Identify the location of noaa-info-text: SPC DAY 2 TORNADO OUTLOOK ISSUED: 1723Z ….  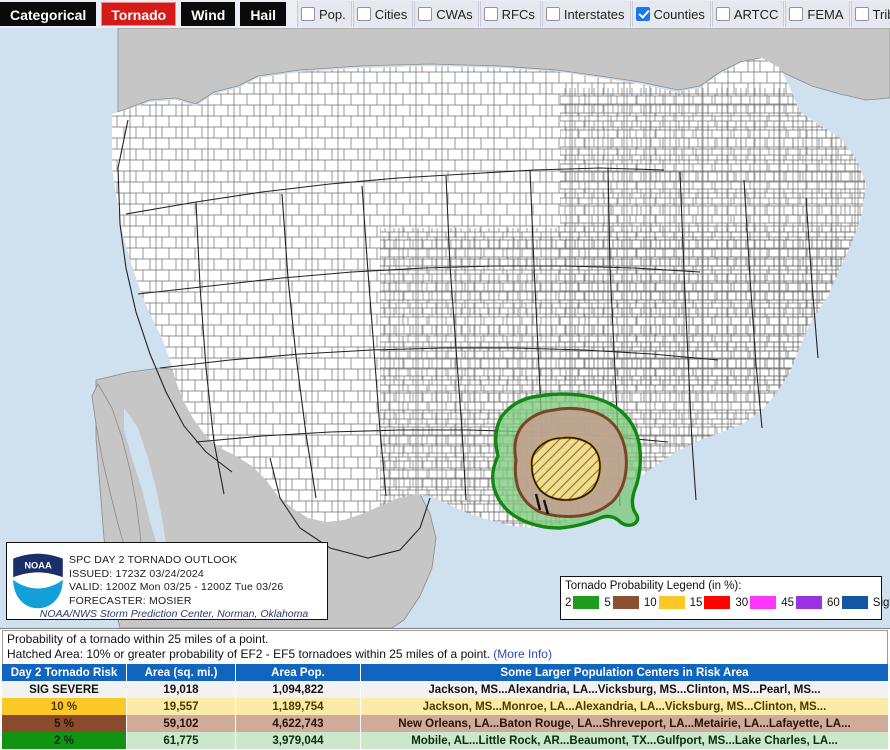
(198, 581).